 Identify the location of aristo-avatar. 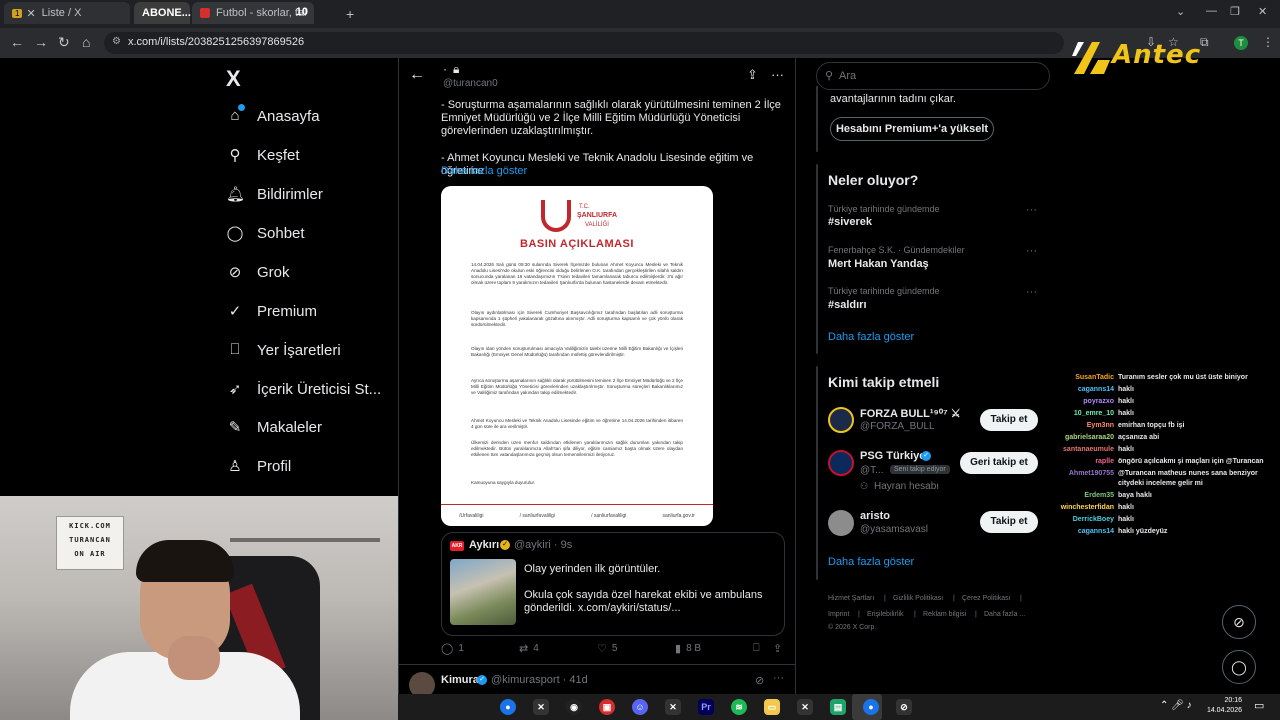
(841, 523).